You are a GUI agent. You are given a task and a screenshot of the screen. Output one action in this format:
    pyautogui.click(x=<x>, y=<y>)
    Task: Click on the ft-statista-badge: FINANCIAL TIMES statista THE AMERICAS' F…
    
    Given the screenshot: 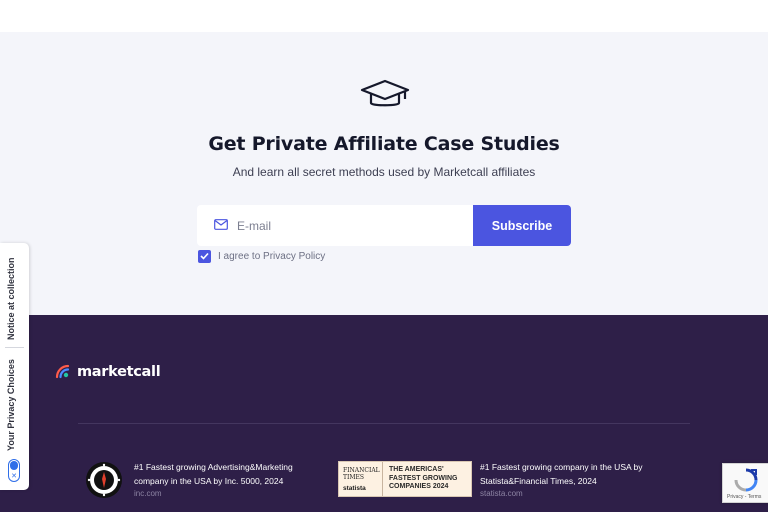 What is the action you would take?
    pyautogui.click(x=405, y=479)
    